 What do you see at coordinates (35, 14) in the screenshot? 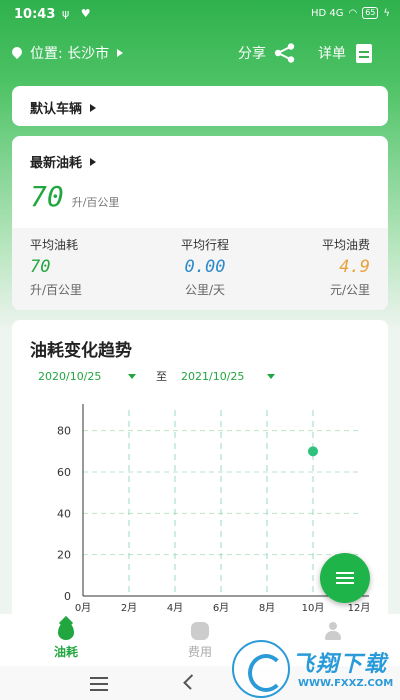
I see `status-time: 10:43` at bounding box center [35, 14].